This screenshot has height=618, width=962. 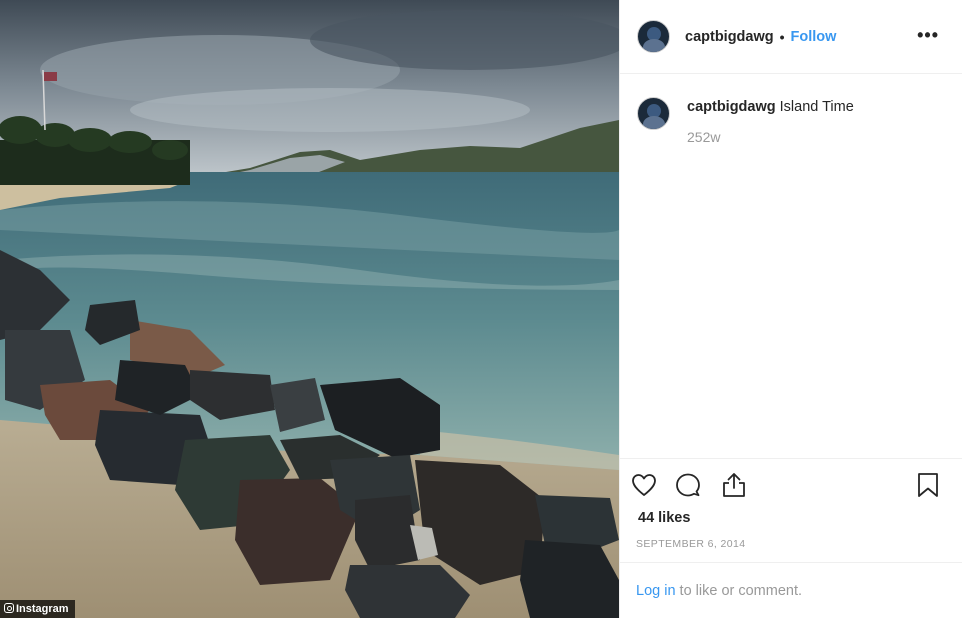 I want to click on caption-line: captbigdawg Island Time, so click(x=770, y=107).